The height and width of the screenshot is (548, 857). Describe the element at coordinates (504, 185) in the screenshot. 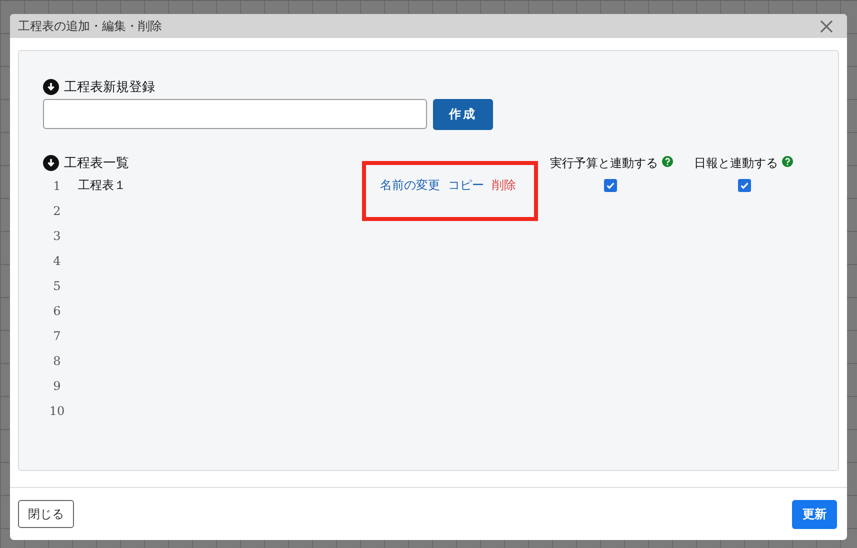

I see `action-link: 削除` at that location.